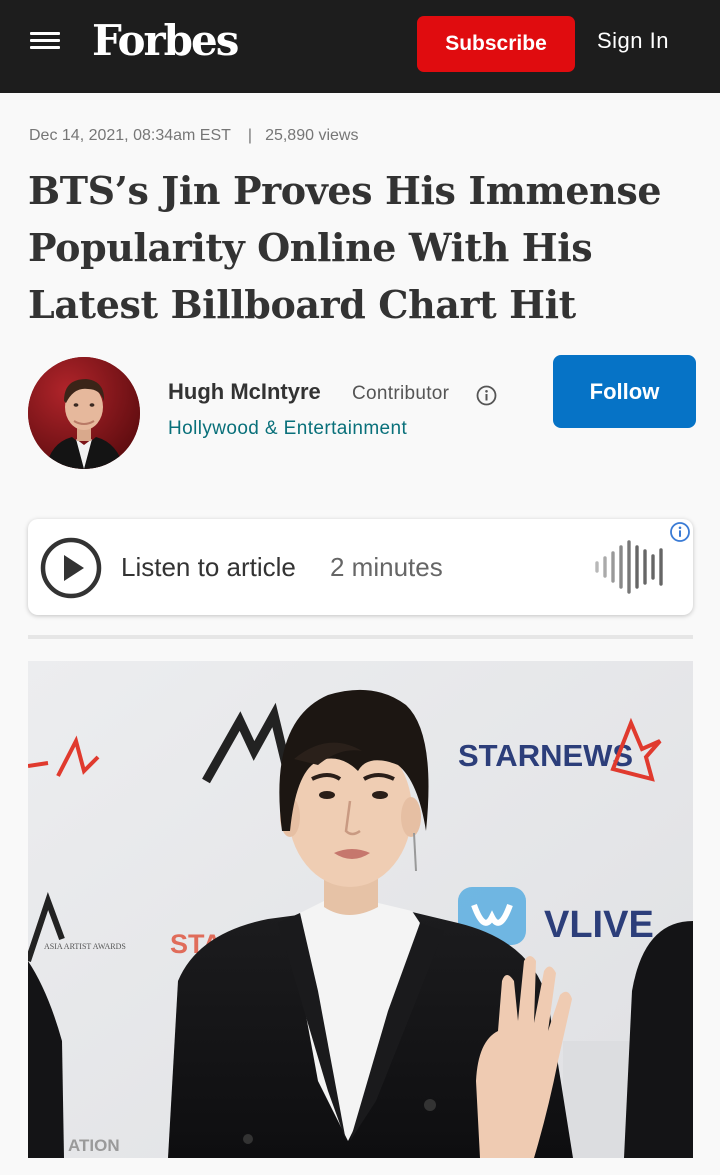  Describe the element at coordinates (624, 391) in the screenshot. I see `follow-button: Follow` at that location.